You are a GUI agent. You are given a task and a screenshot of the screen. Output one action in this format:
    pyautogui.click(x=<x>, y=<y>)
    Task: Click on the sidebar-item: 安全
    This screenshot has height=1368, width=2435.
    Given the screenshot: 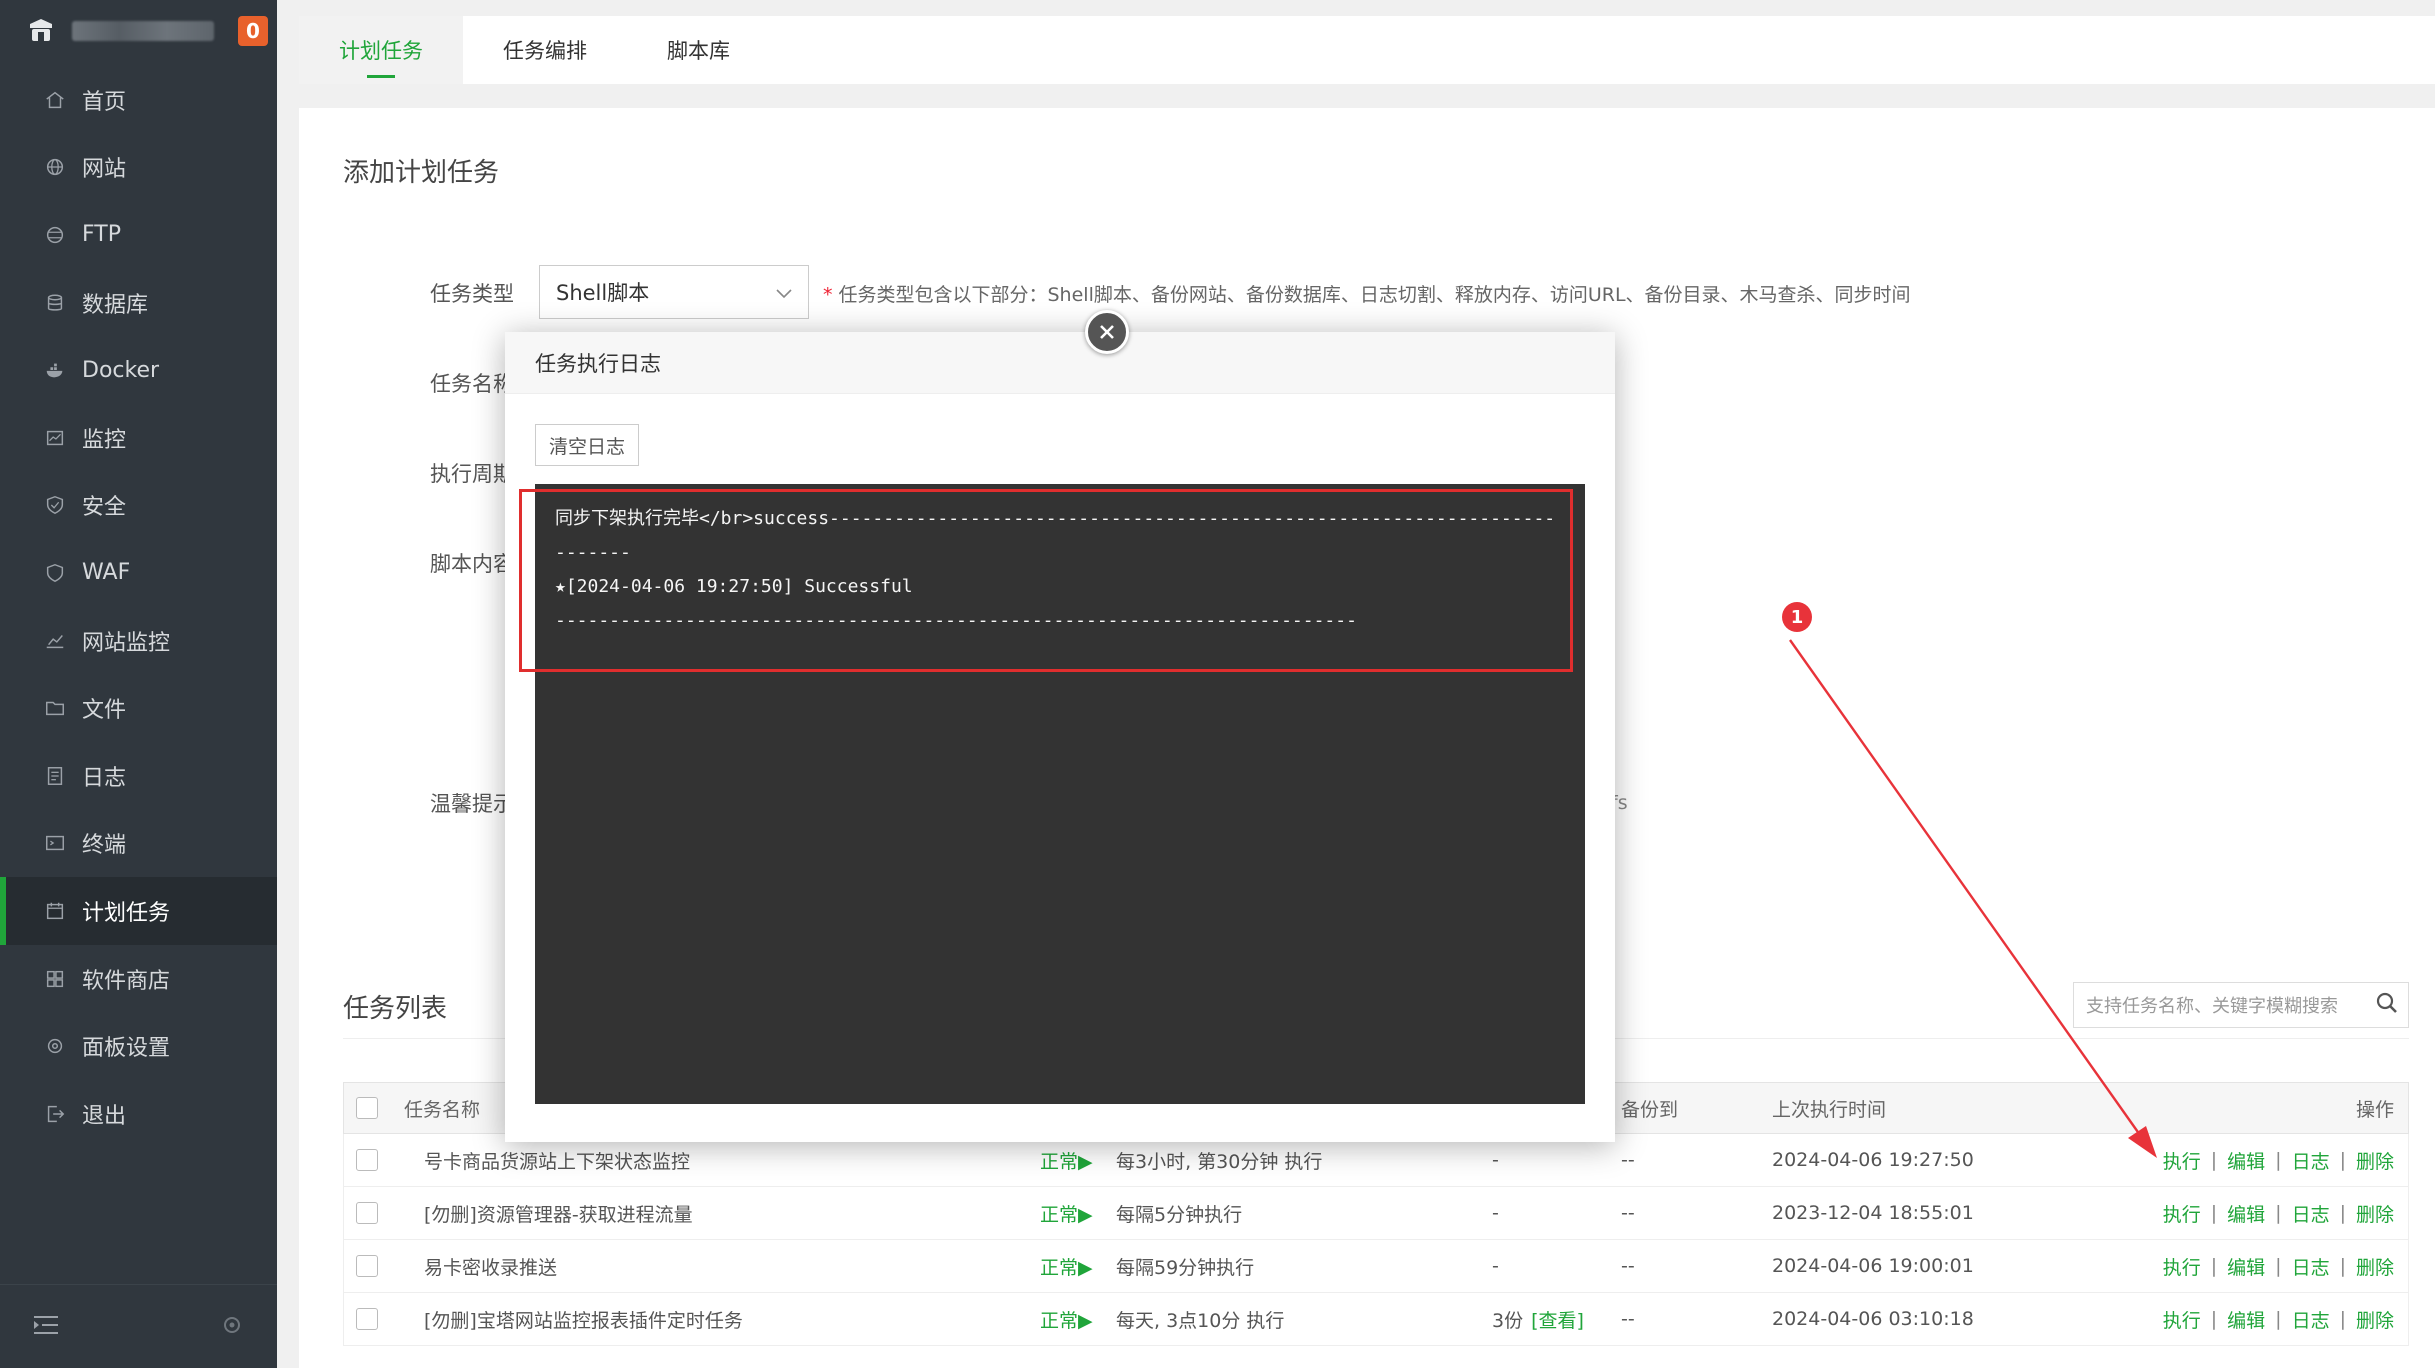 What is the action you would take?
    pyautogui.click(x=138, y=506)
    